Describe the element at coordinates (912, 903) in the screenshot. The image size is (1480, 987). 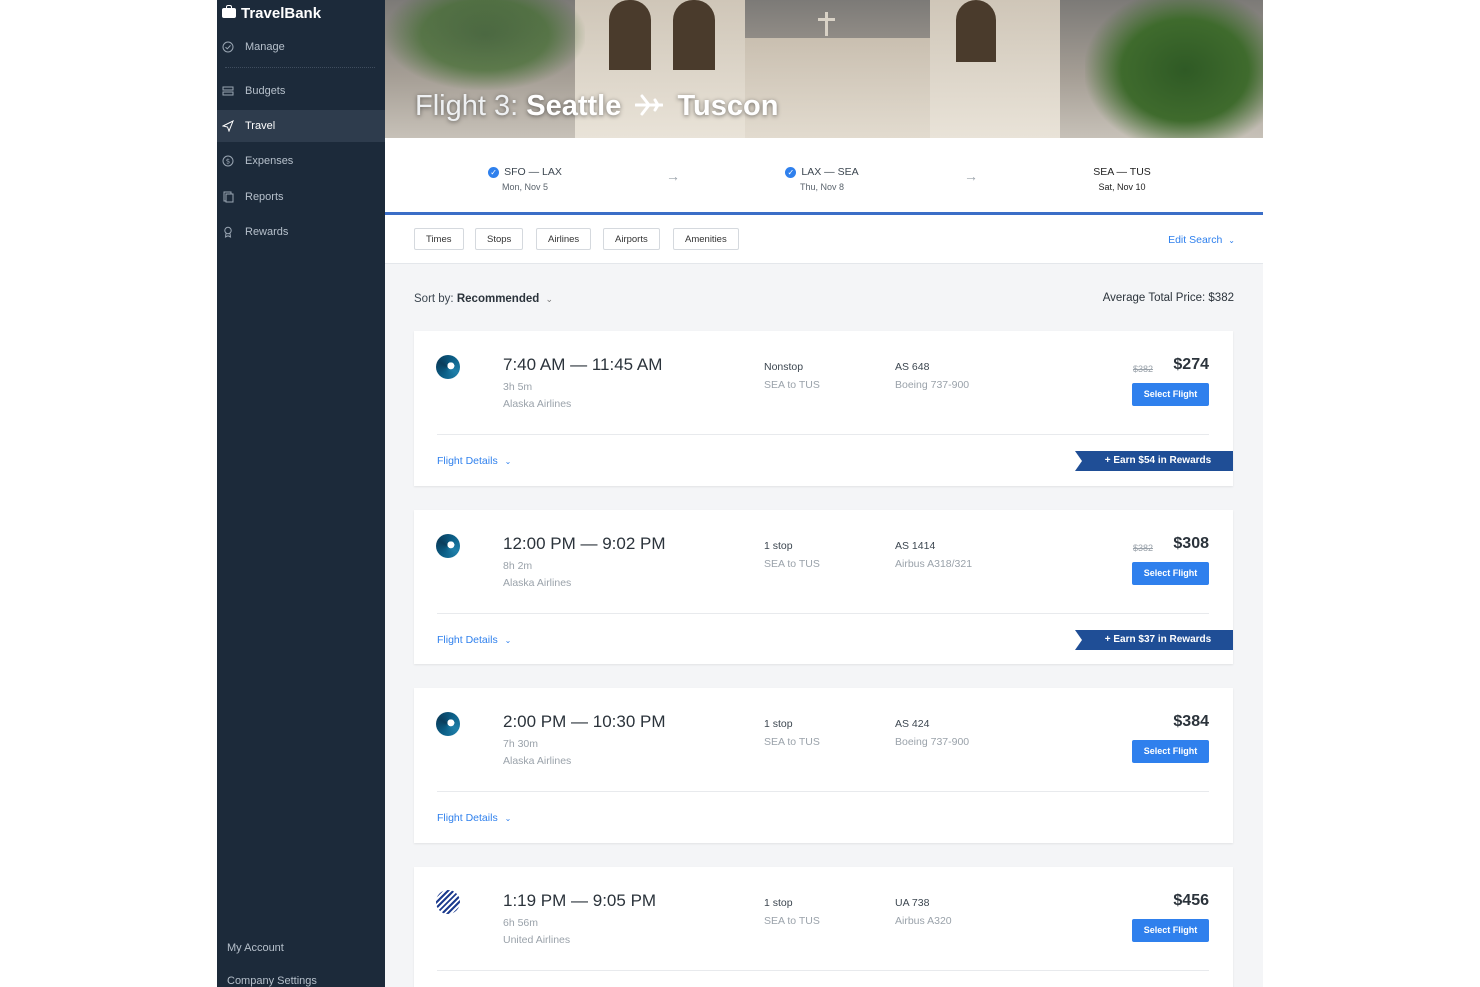
I see `flight-number: UA 738` at that location.